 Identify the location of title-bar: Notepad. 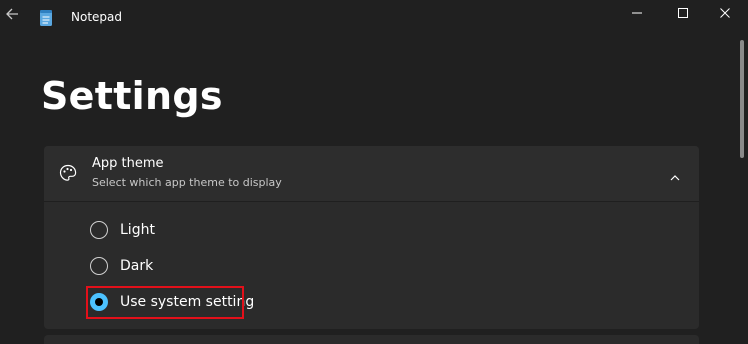
(374, 15).